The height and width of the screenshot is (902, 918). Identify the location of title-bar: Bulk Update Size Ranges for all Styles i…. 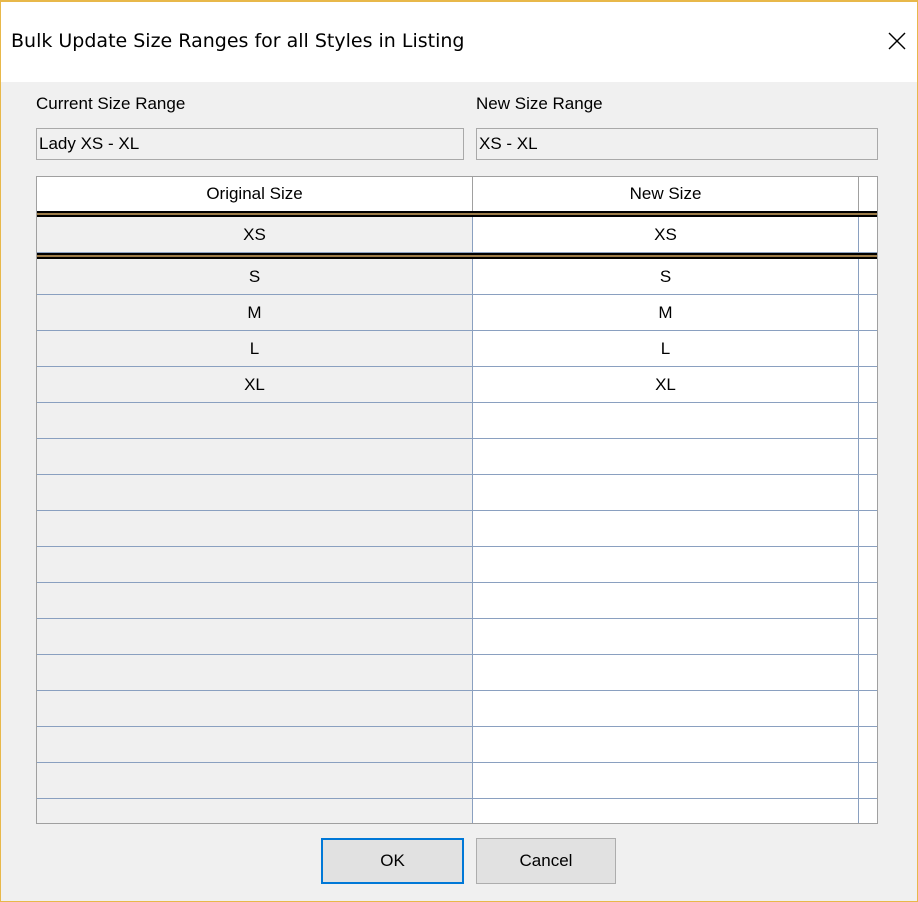
(459, 42).